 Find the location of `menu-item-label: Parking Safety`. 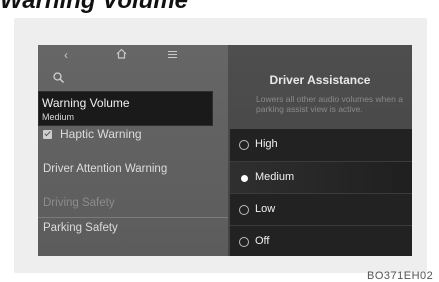

menu-item-label: Parking Safety is located at coordinates (80, 228).